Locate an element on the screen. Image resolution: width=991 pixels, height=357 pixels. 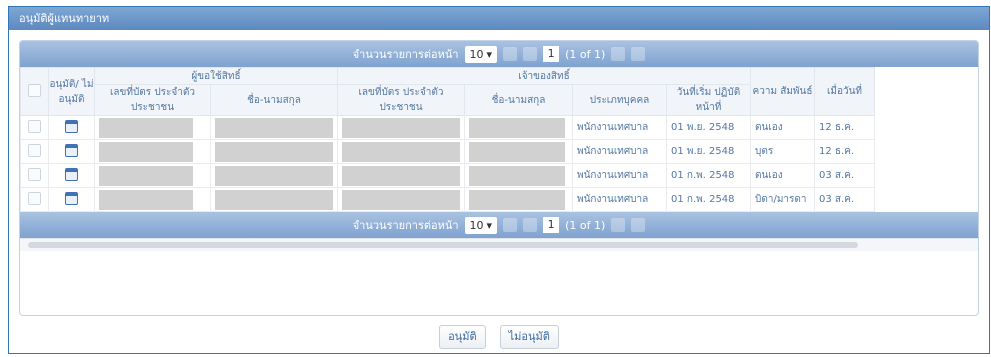
action-buttons: อนุมัติ ไม่อนุมัติ is located at coordinates (499, 337).